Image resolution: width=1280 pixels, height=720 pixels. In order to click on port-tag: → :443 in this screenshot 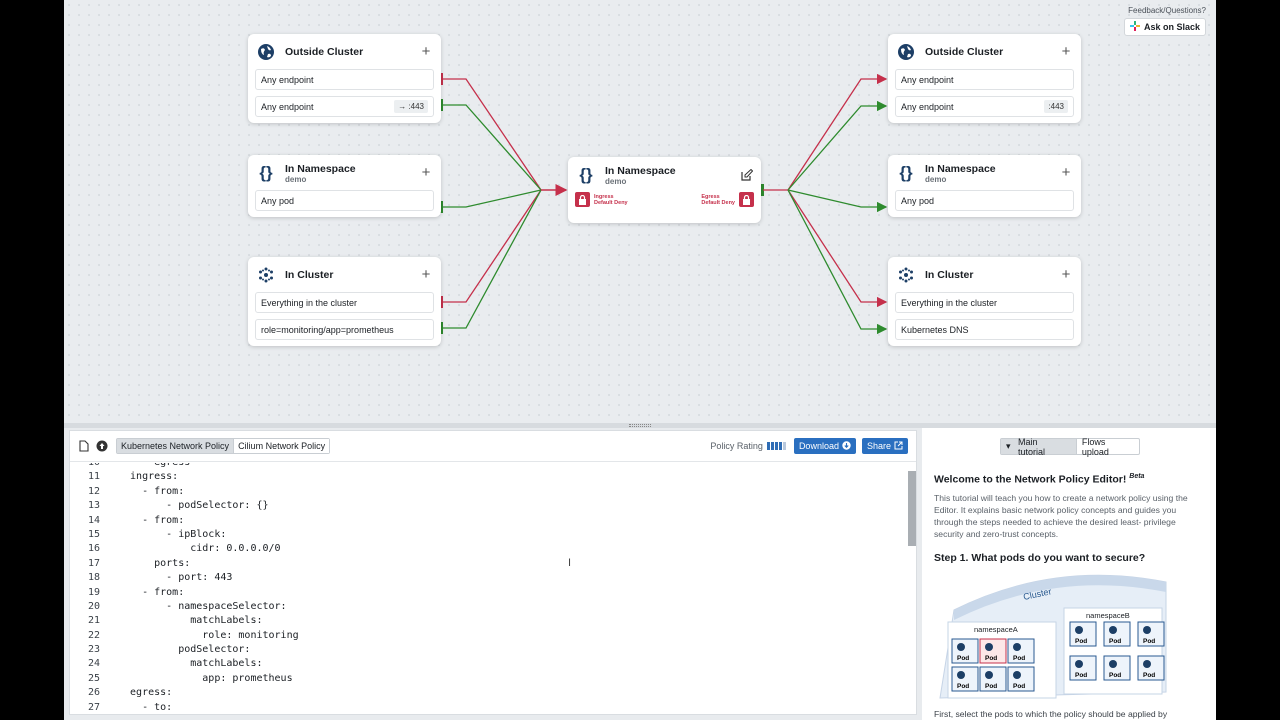, I will do `click(411, 106)`.